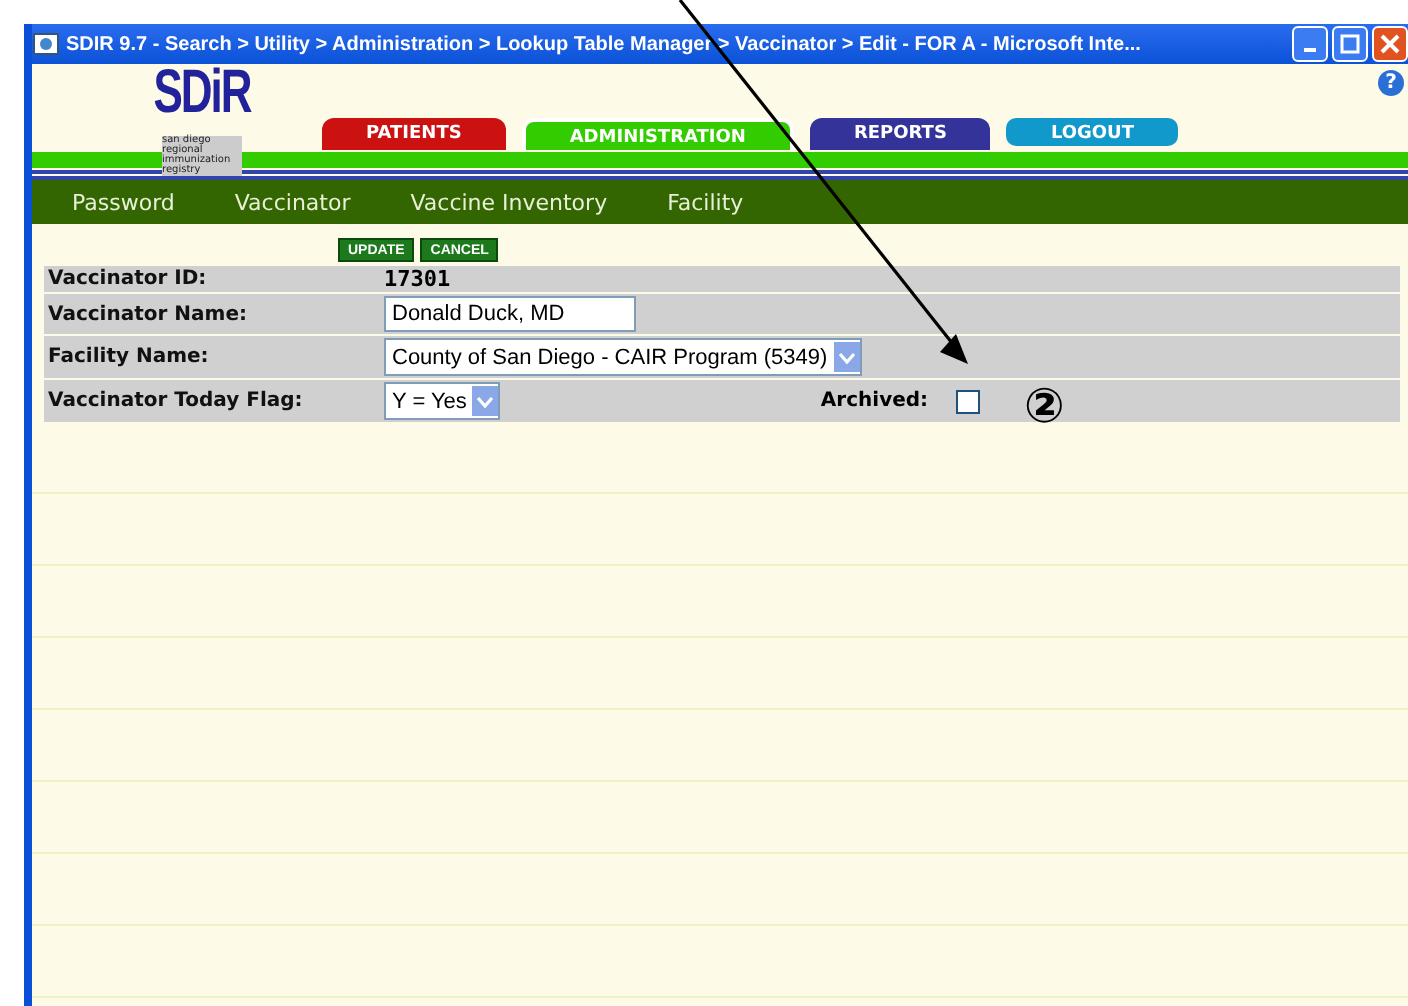  Describe the element at coordinates (214, 401) in the screenshot. I see `field-label: Vaccinator Today Flag:` at that location.